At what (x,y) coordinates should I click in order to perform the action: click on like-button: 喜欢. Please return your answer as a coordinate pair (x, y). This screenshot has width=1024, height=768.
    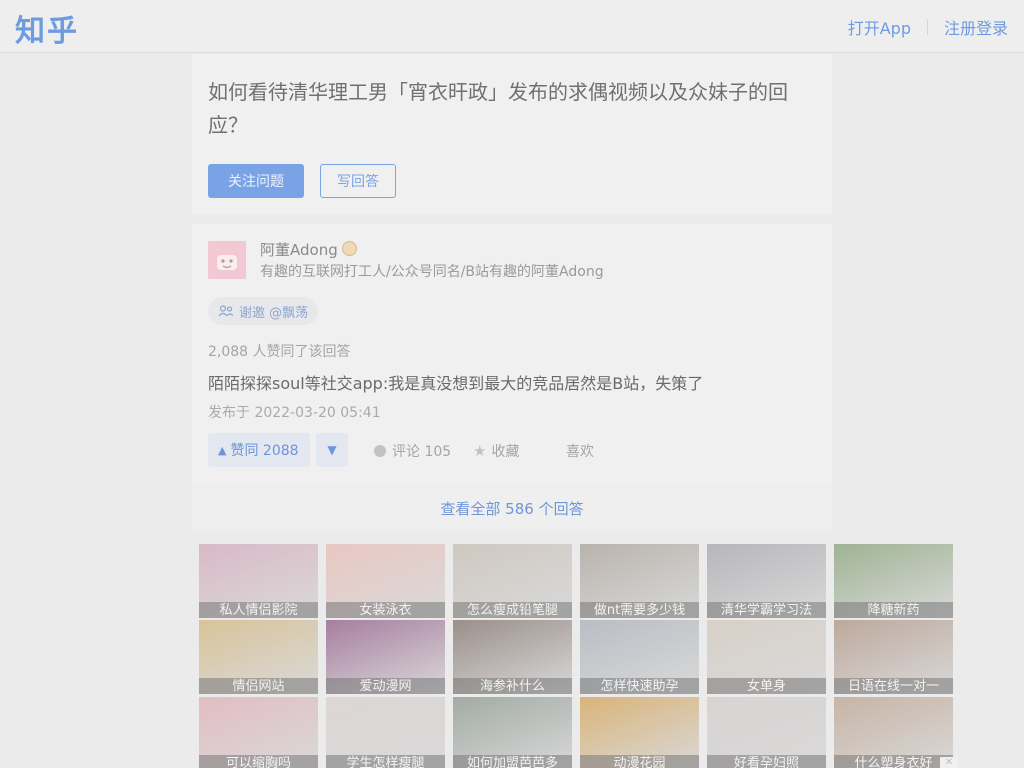
    Looking at the image, I should click on (580, 451).